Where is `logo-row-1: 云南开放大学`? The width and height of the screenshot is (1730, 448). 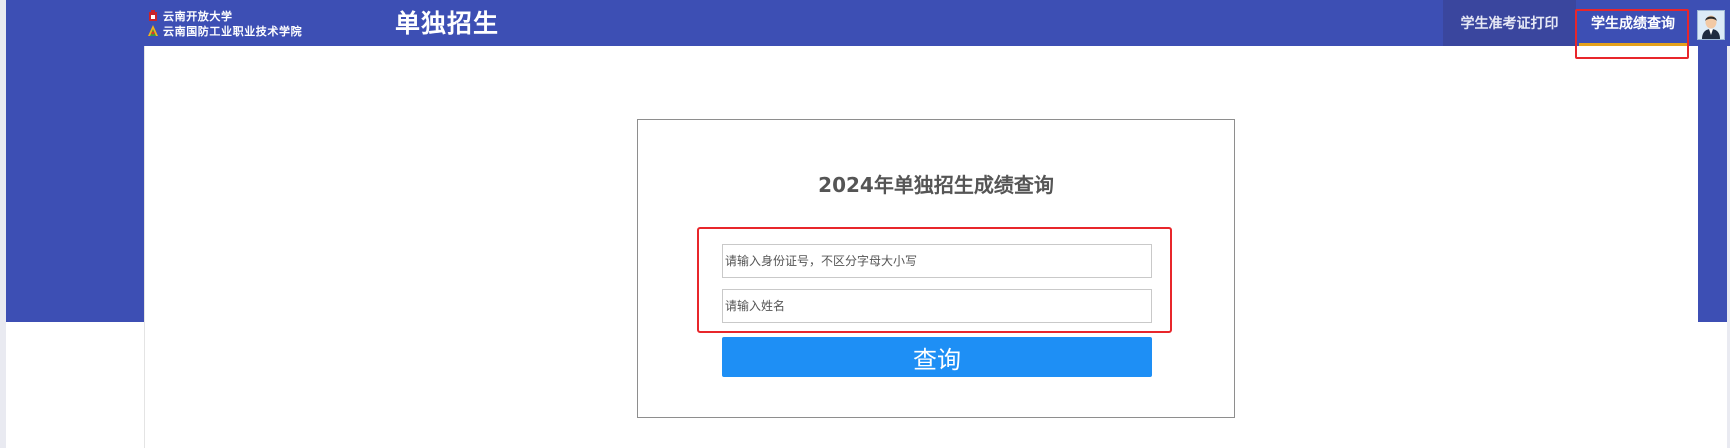 logo-row-1: 云南开放大学 is located at coordinates (228, 15).